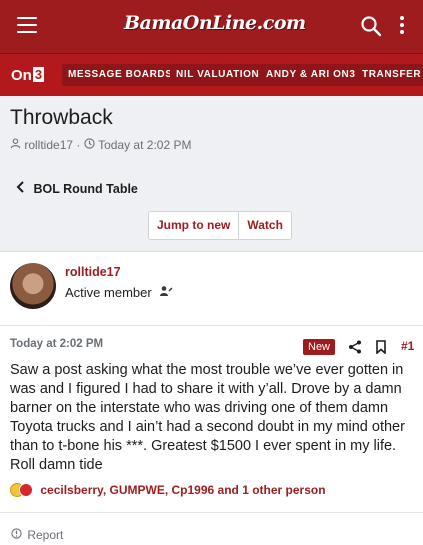  Describe the element at coordinates (108, 293) in the screenshot. I see `user-title-text: Active member` at that location.